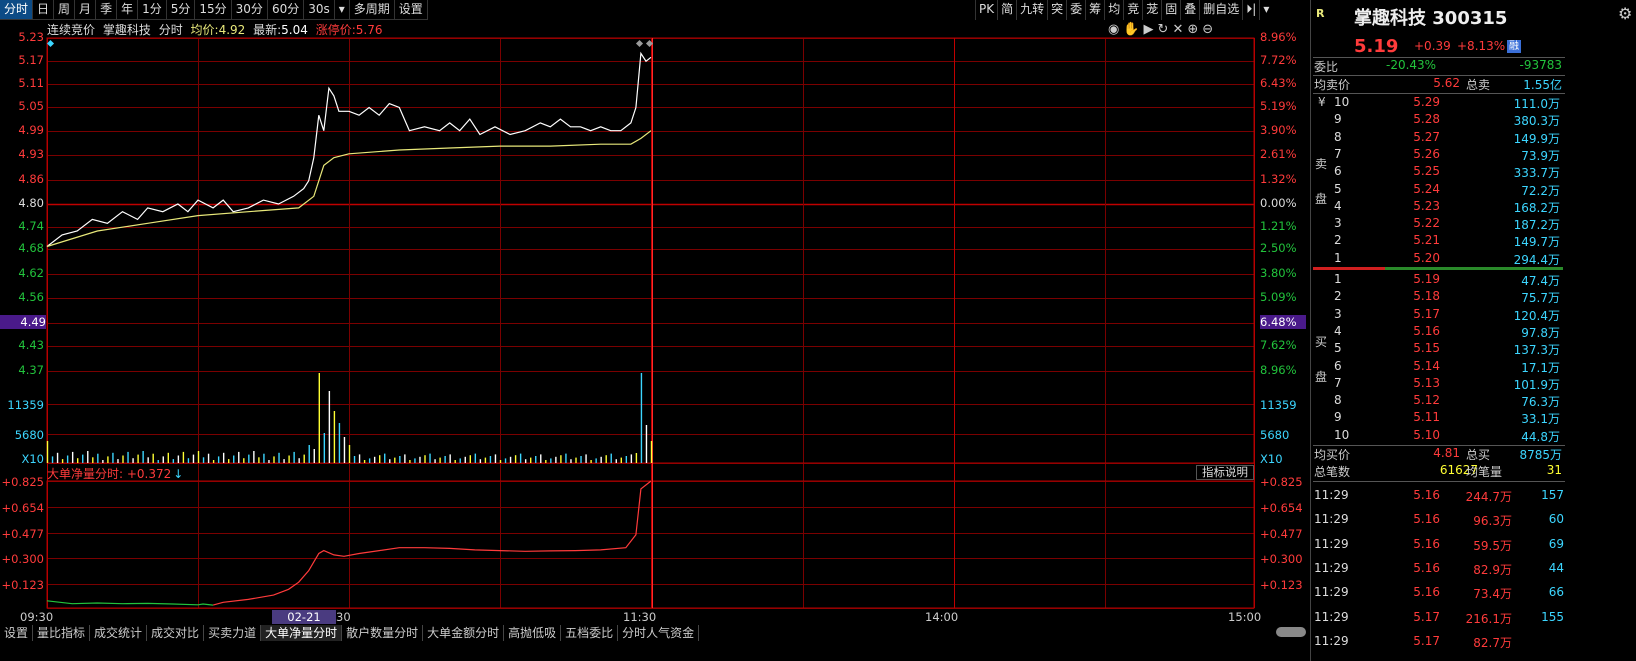 Image resolution: width=1636 pixels, height=661 pixels. Describe the element at coordinates (1278, 405) in the screenshot. I see `volume-axis-label-right: 11359` at that location.